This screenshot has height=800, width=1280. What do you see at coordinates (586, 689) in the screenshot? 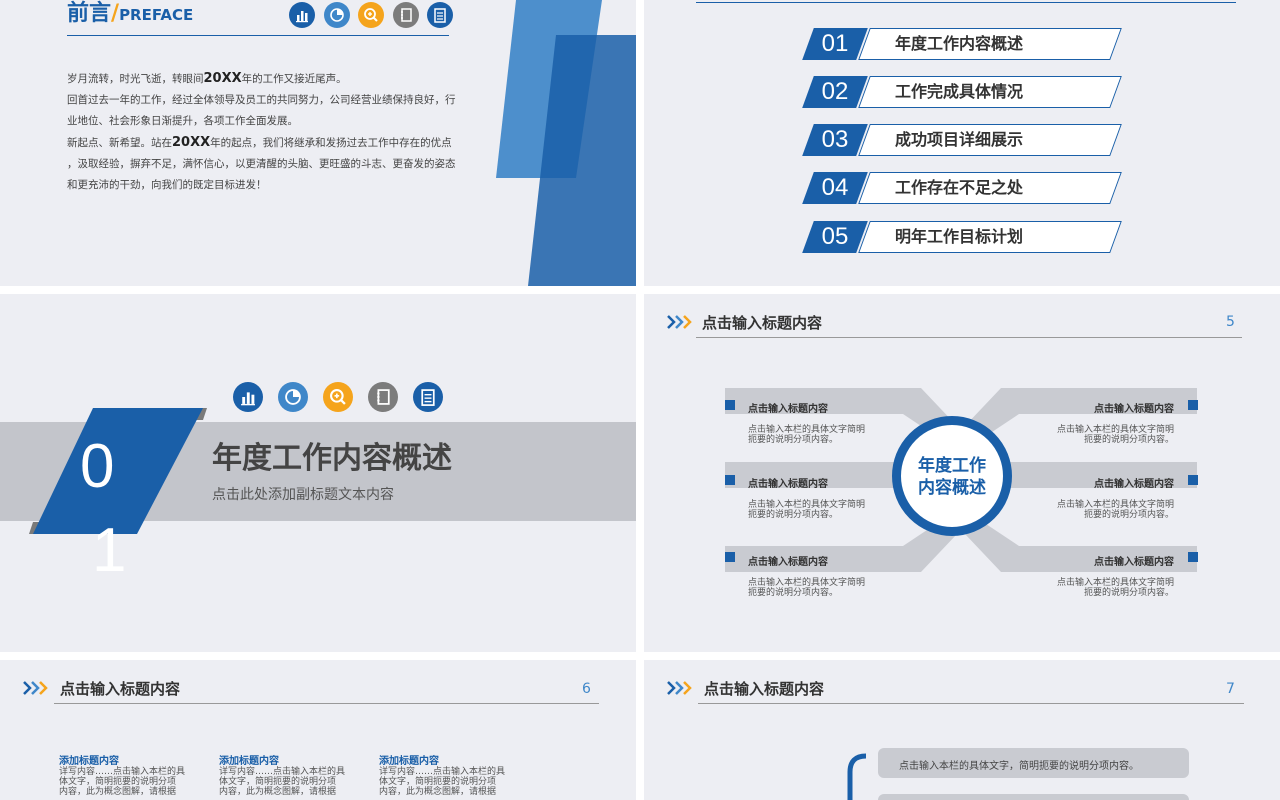
I see `page-number: 6` at bounding box center [586, 689].